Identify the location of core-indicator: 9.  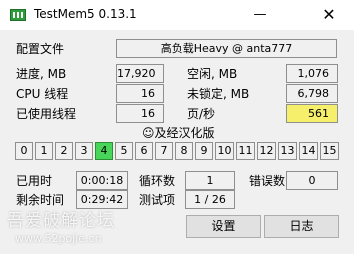
(204, 151).